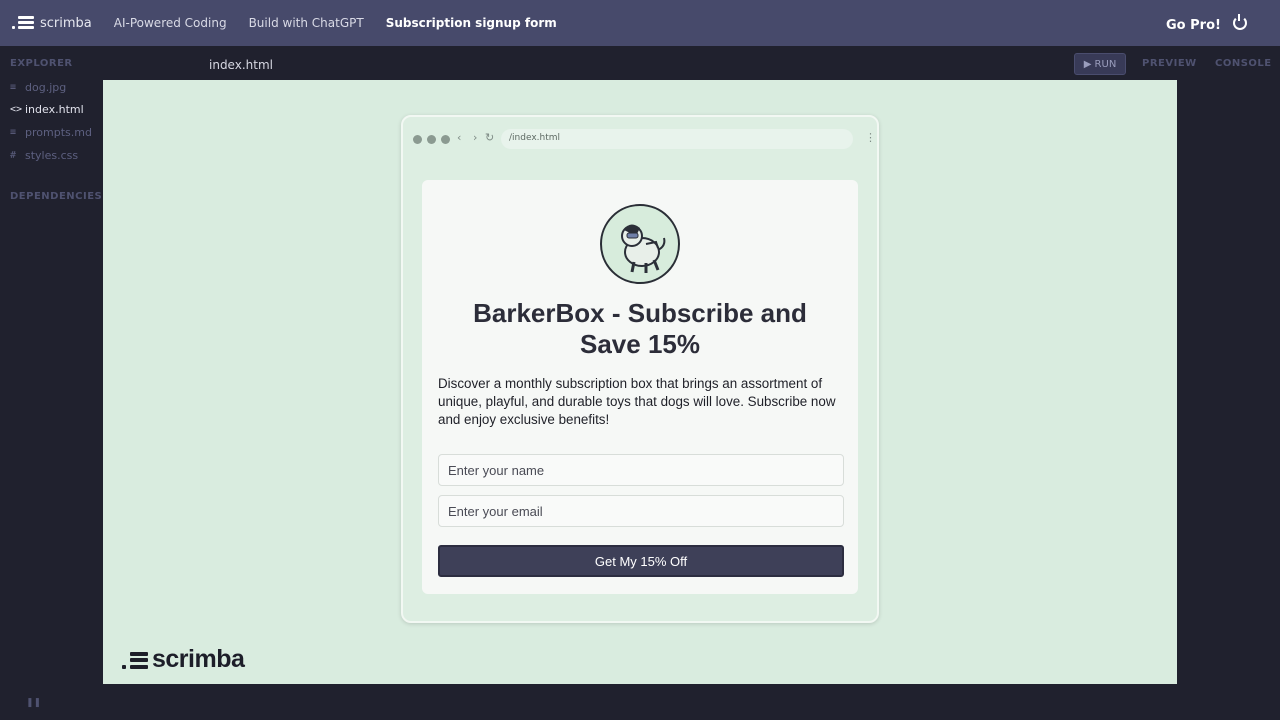 Image resolution: width=1280 pixels, height=720 pixels. Describe the element at coordinates (640, 703) in the screenshot. I see `bottom-bar: ❚❚` at that location.